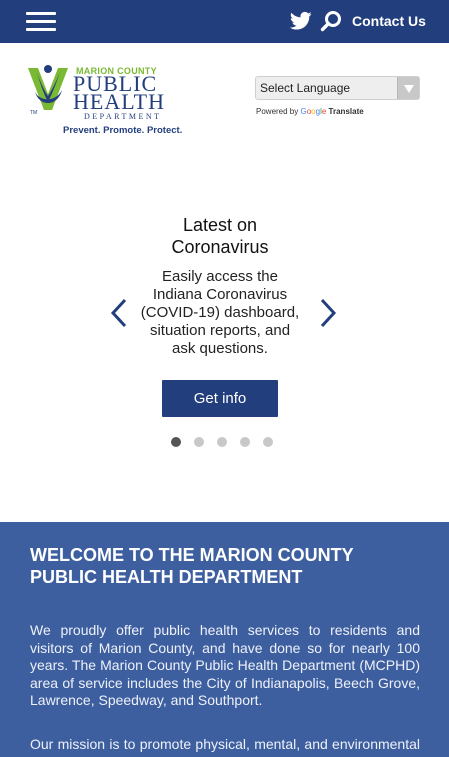 This screenshot has width=449, height=757. I want to click on powered-by-google-translate: Powered by Google Translate, so click(310, 111).